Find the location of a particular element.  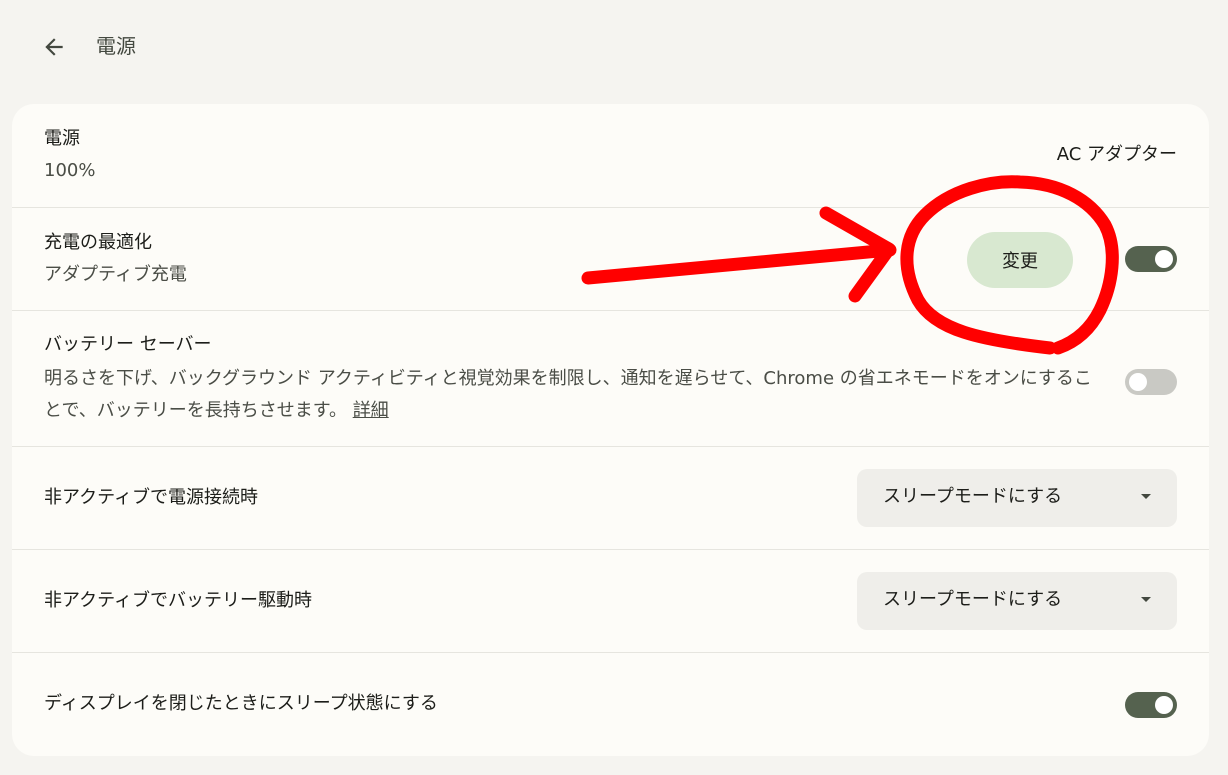

back-button is located at coordinates (54, 47).